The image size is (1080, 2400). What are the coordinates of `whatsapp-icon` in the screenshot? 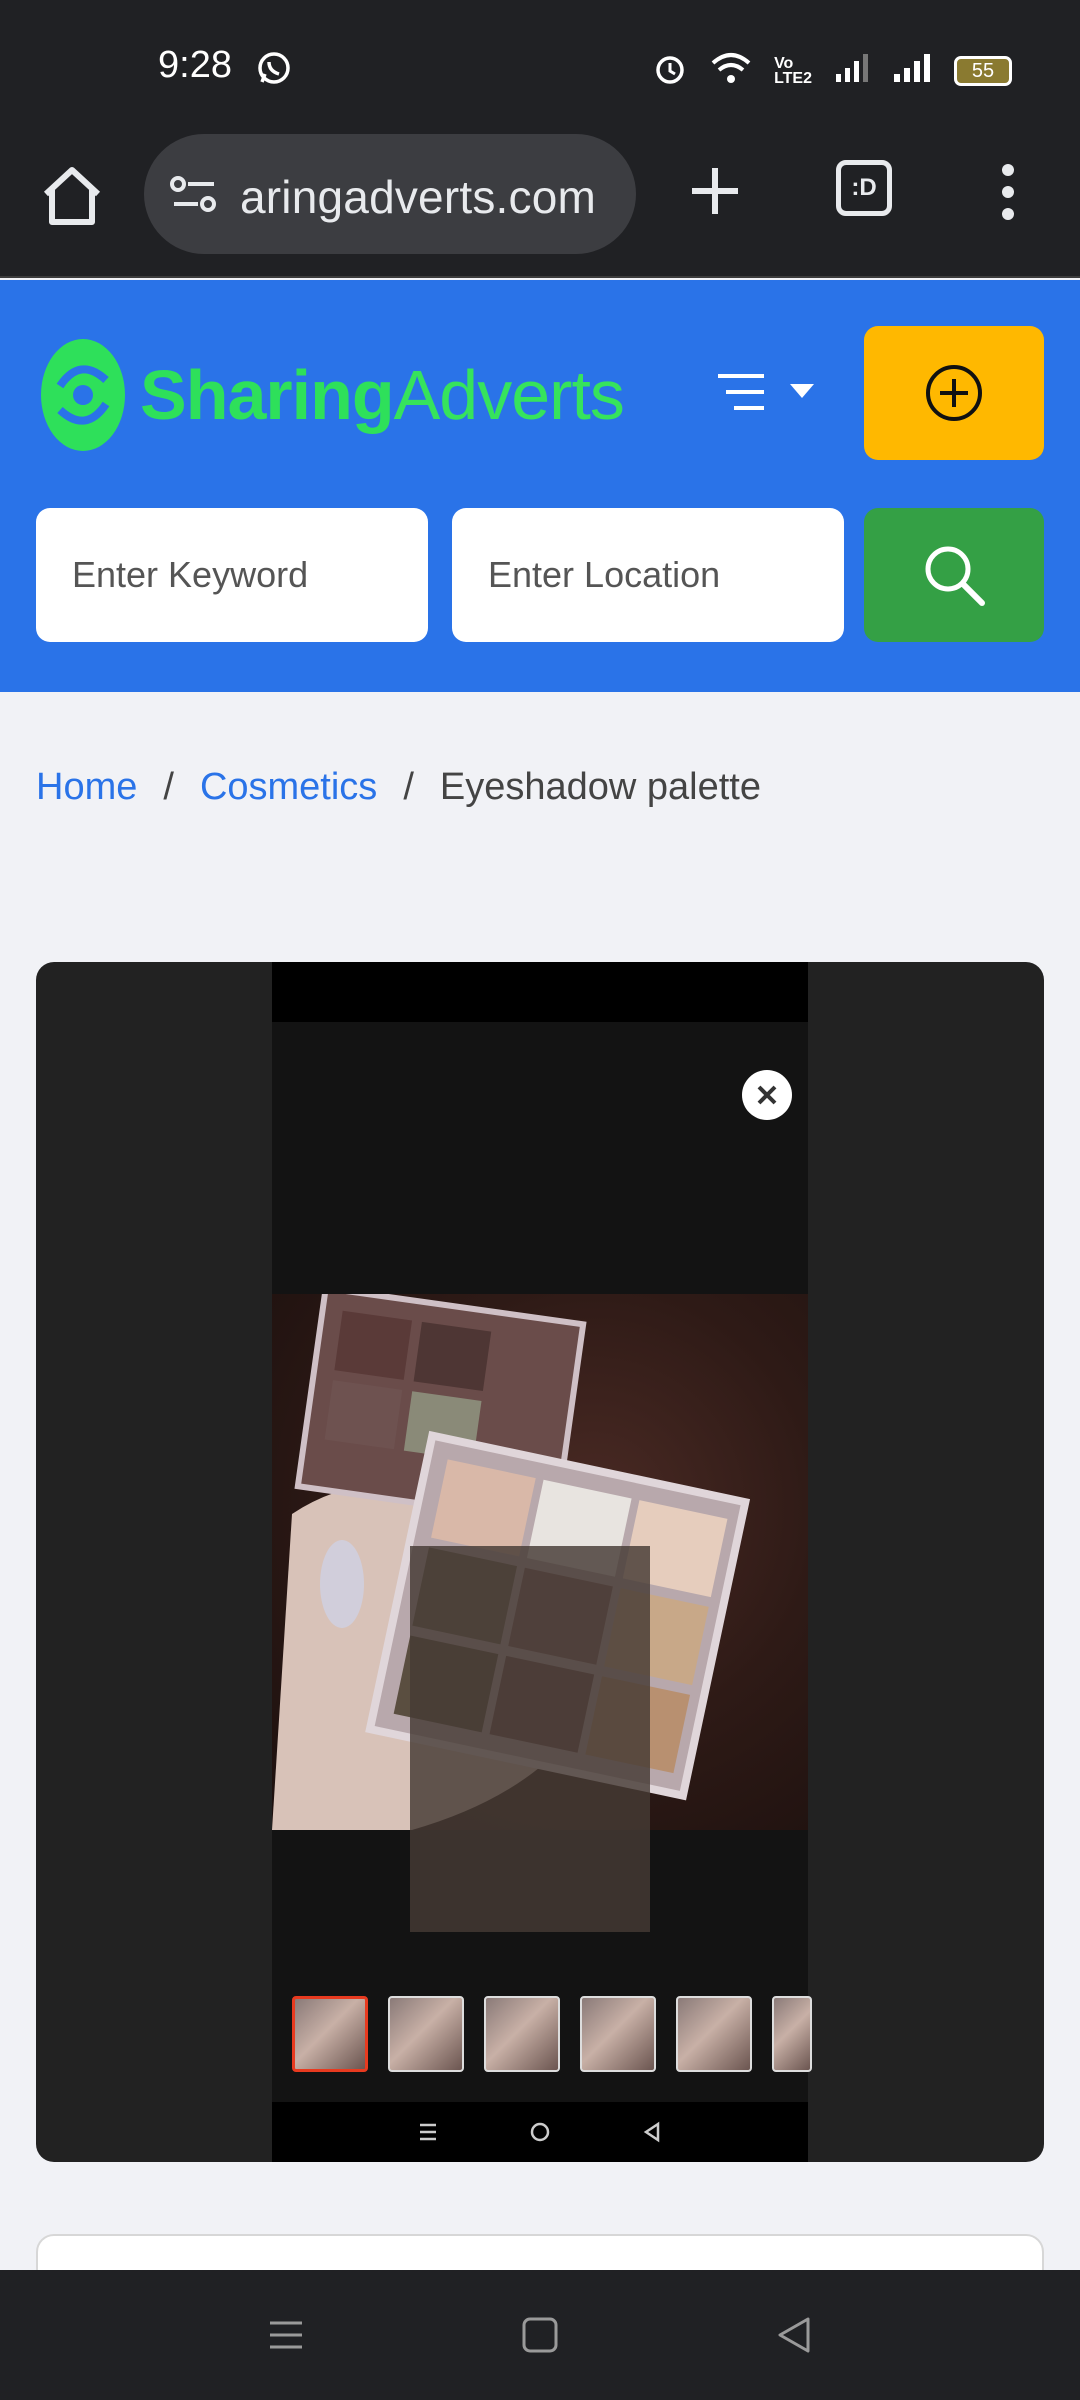 It's located at (274, 70).